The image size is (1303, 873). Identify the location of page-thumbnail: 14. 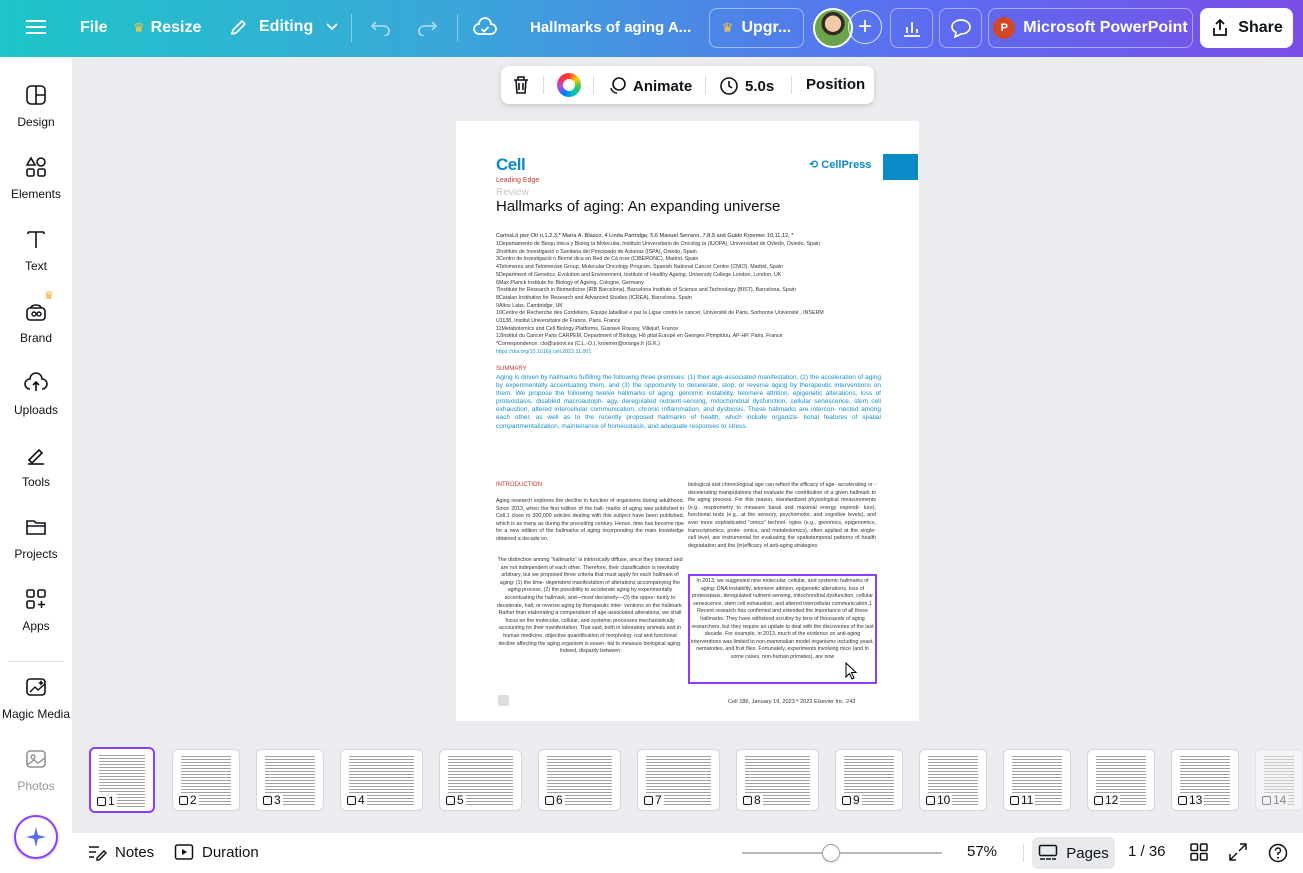
(1279, 780).